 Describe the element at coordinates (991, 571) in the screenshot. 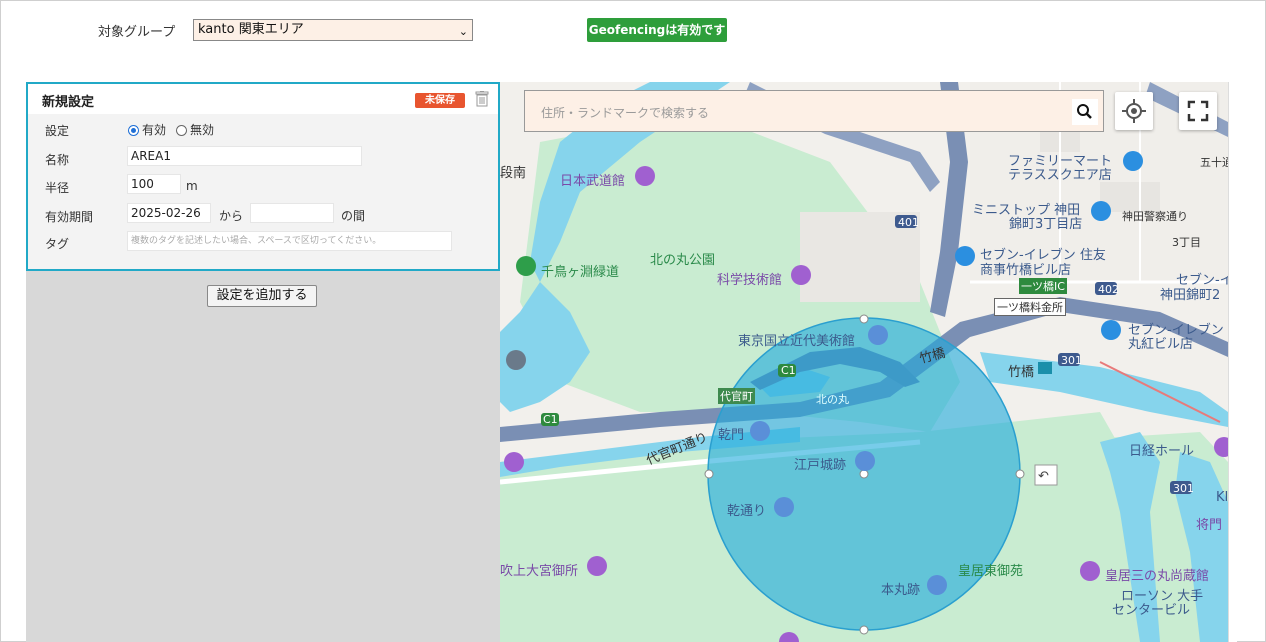

I see `map-label: 皇居東御苑` at that location.